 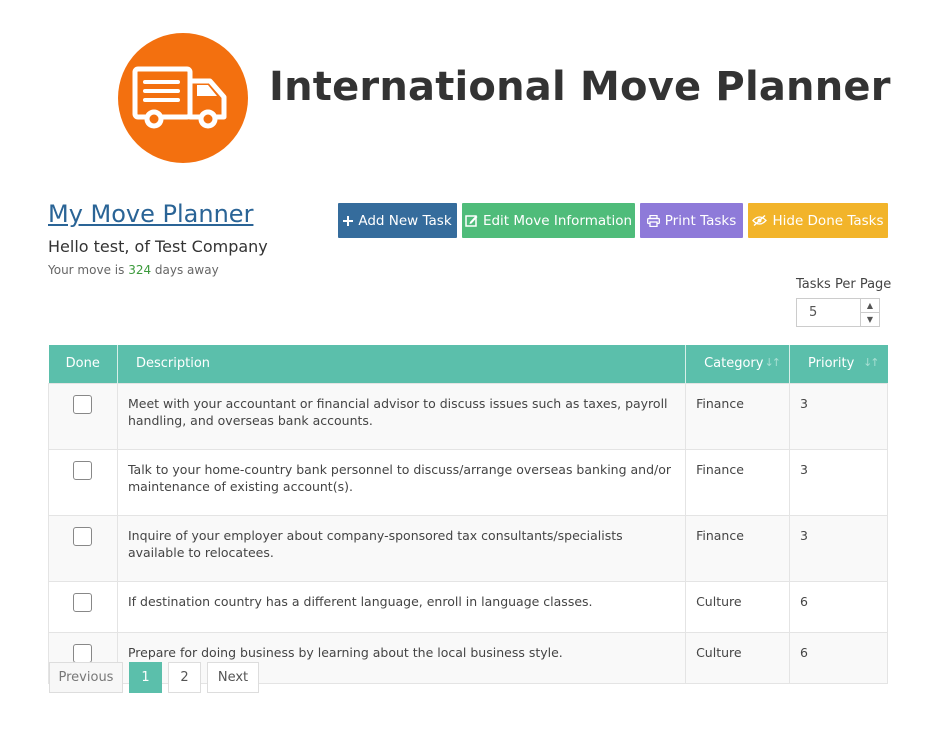 I want to click on print-tasks-button: Print Tasks, so click(x=691, y=220).